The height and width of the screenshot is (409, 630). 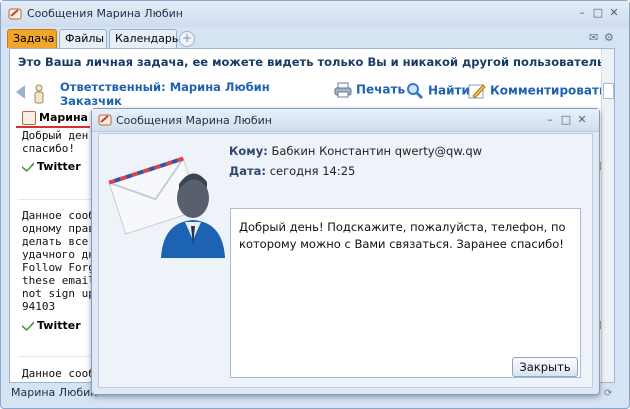 I want to click on find-label: Найти, so click(x=449, y=90).